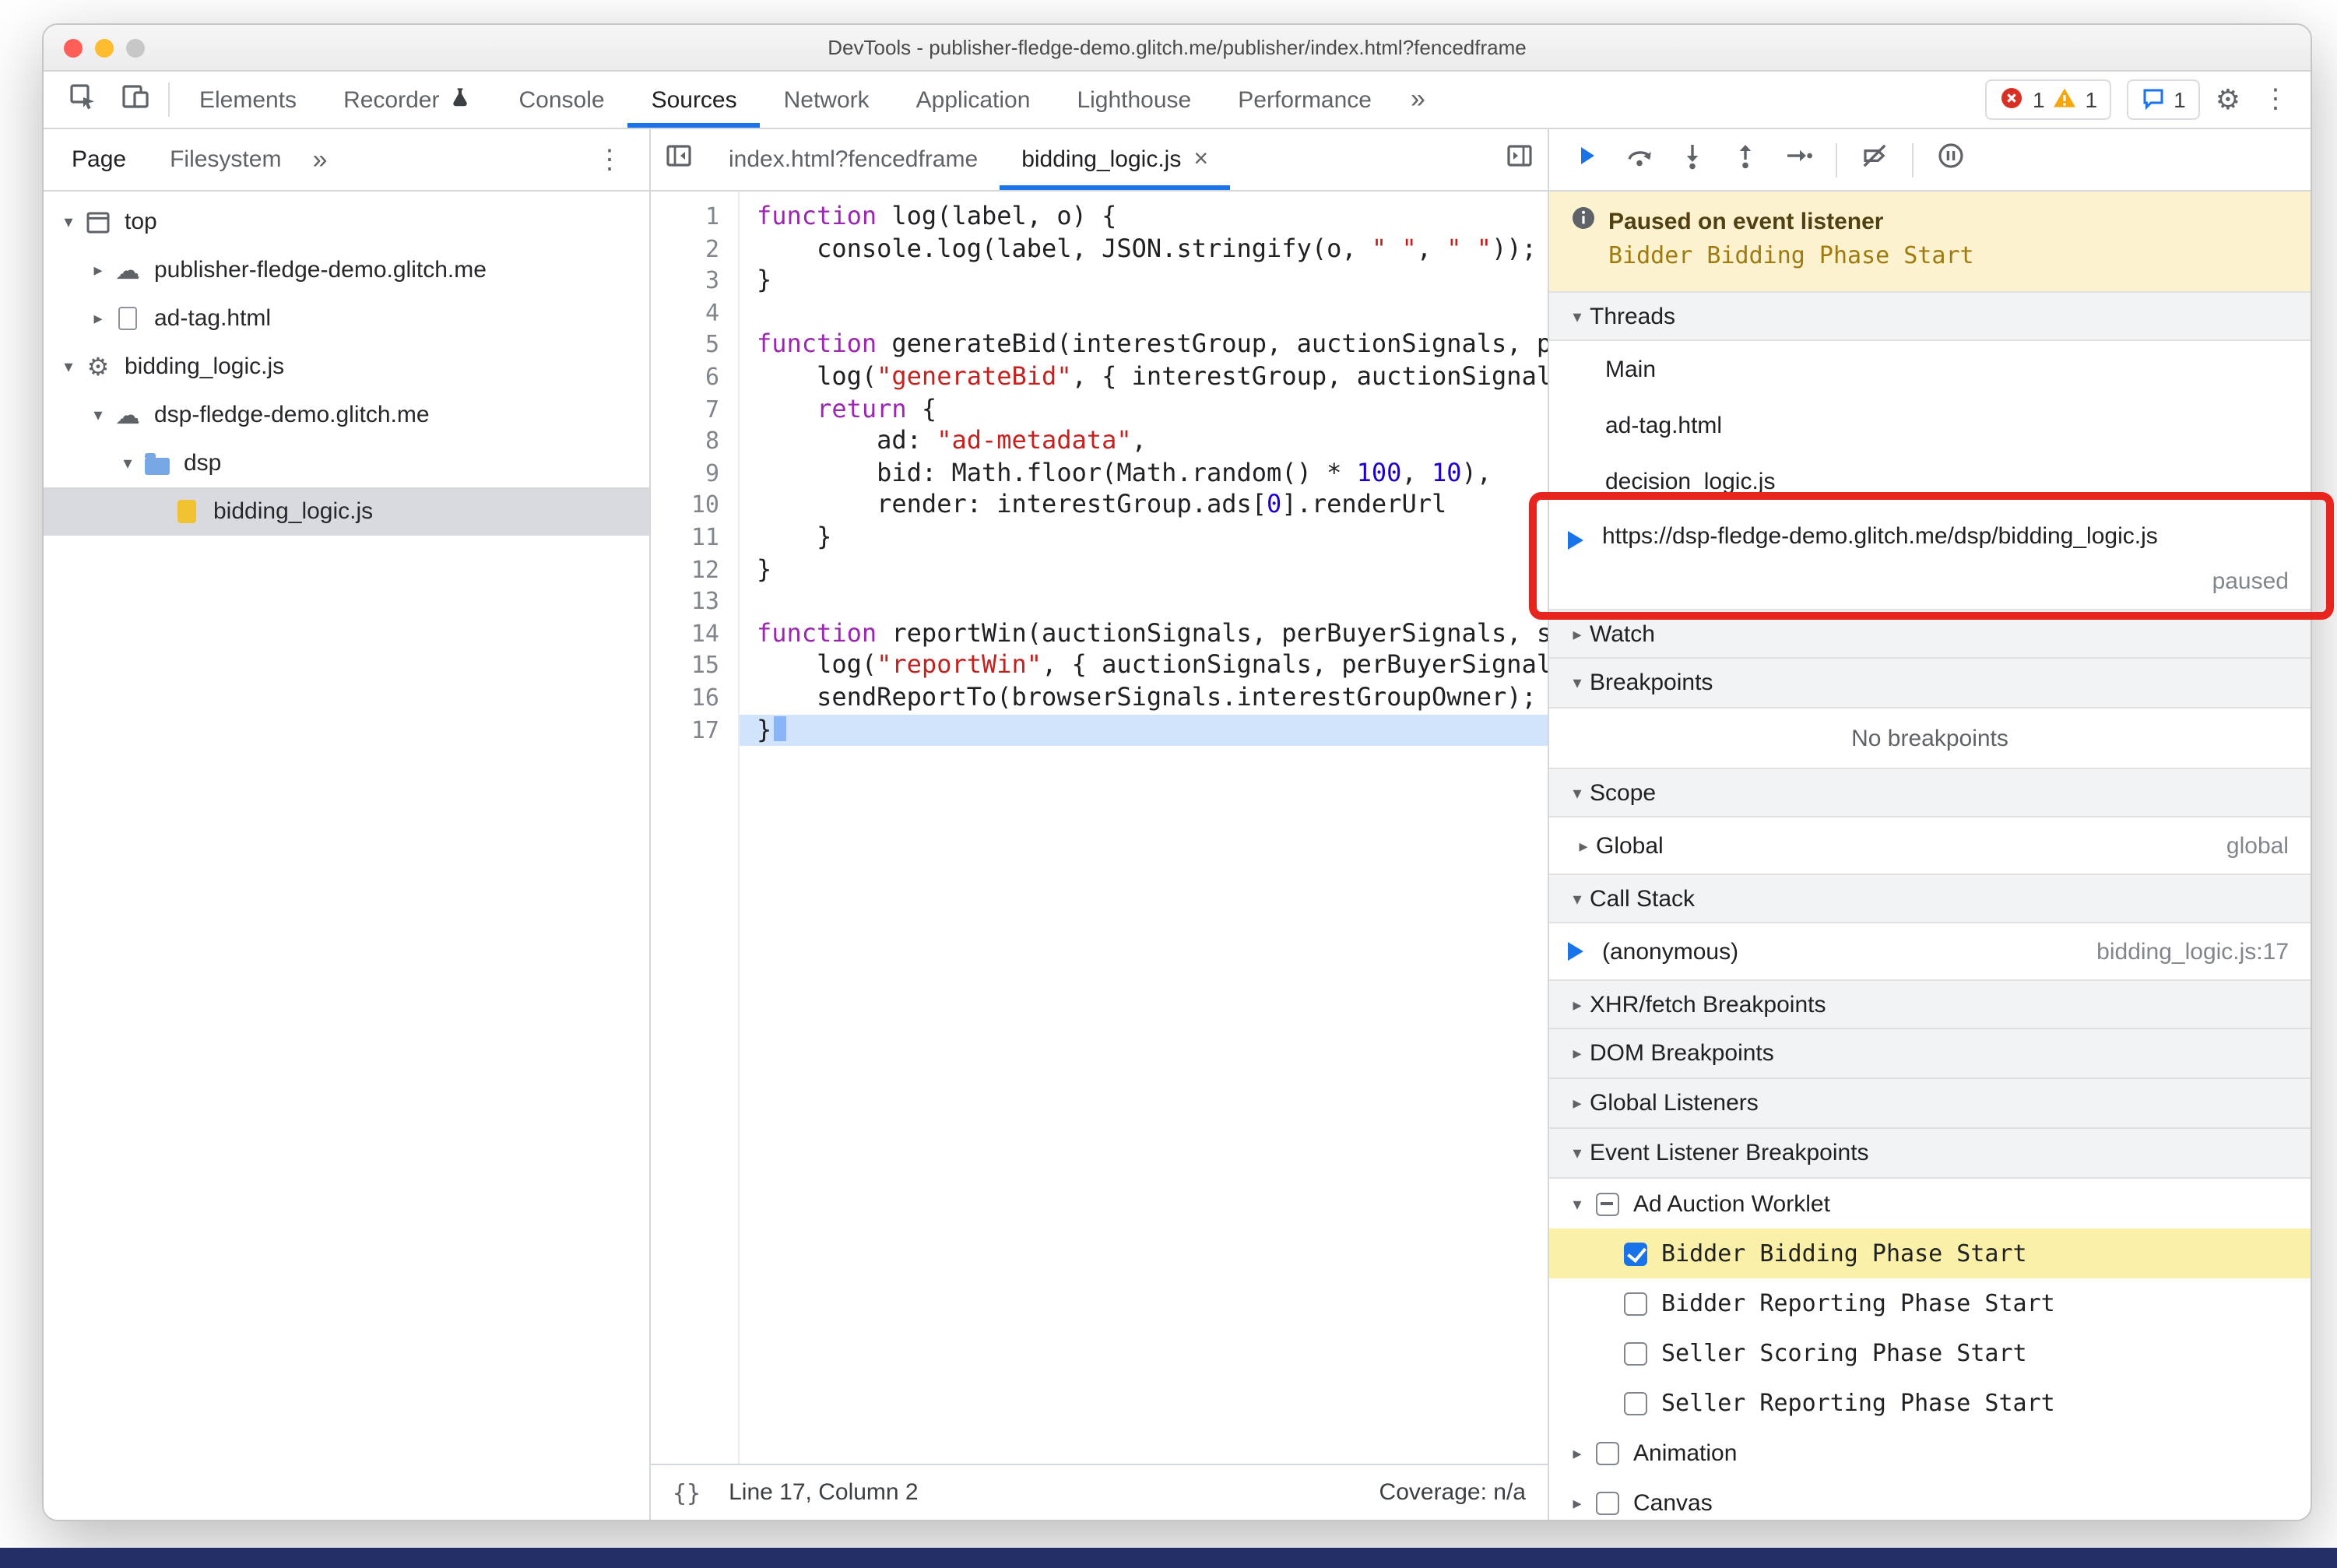 This screenshot has height=1568, width=2337. What do you see at coordinates (695, 345) in the screenshot?
I see `line-number: 5` at bounding box center [695, 345].